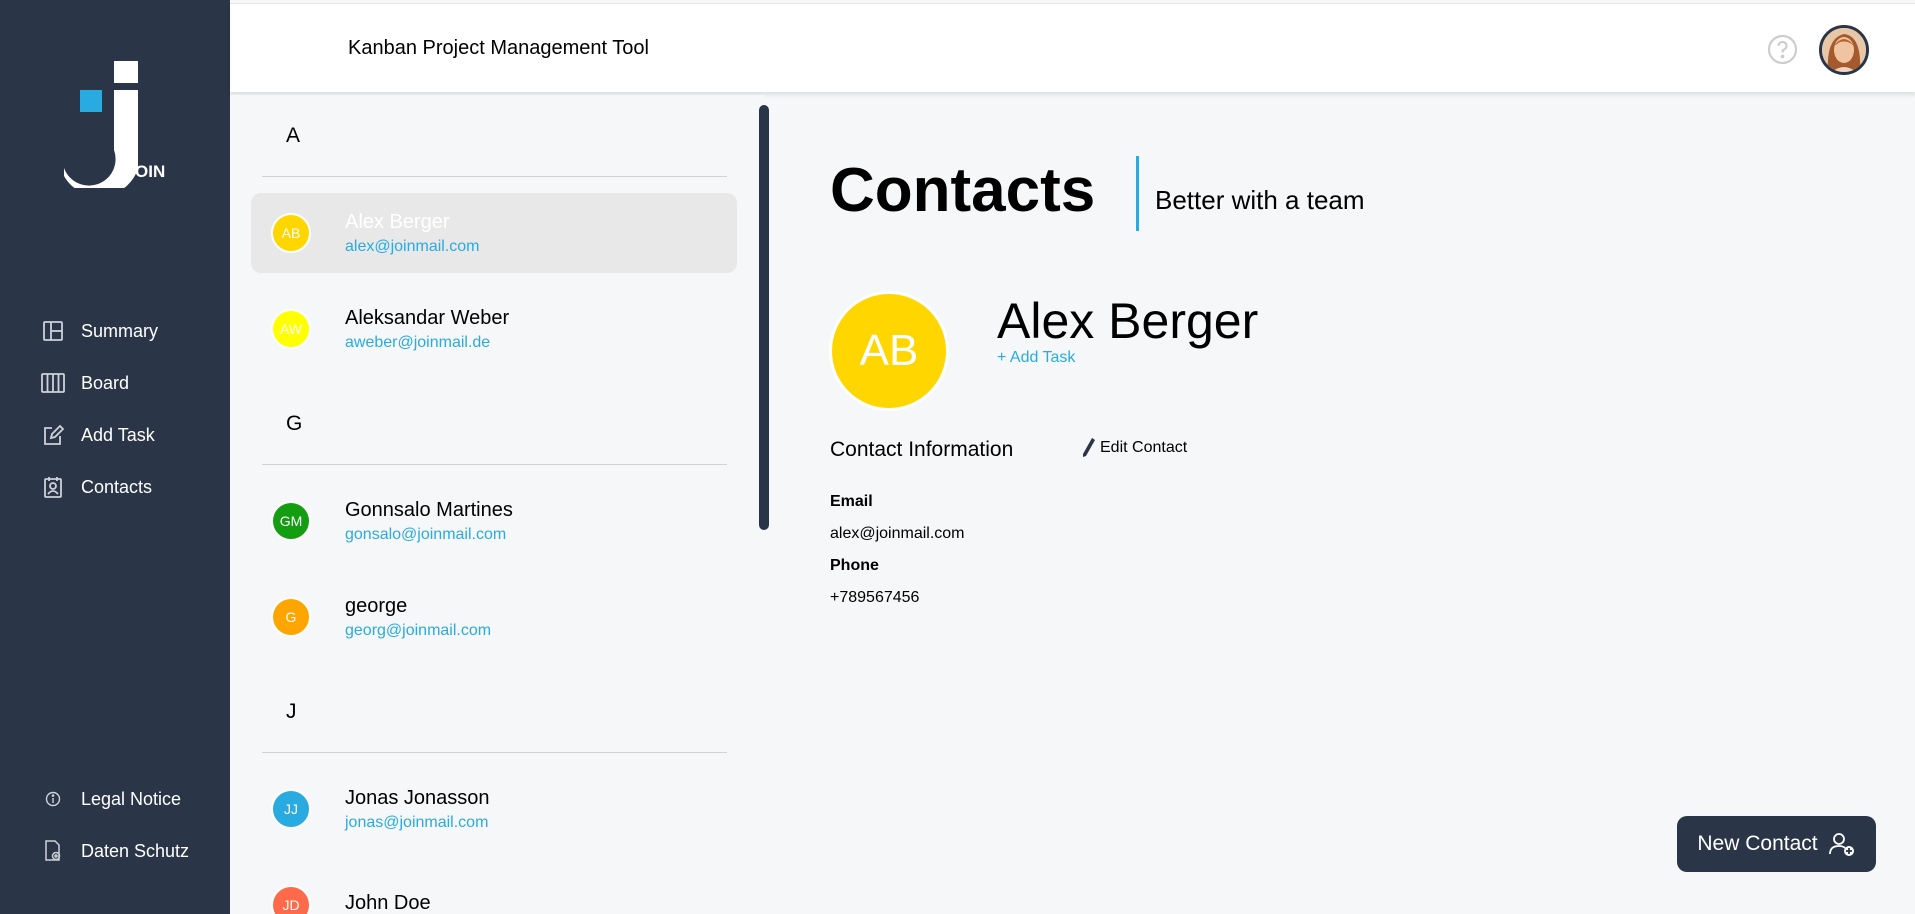  Describe the element at coordinates (294, 423) in the screenshot. I see `letter-heading: G` at that location.